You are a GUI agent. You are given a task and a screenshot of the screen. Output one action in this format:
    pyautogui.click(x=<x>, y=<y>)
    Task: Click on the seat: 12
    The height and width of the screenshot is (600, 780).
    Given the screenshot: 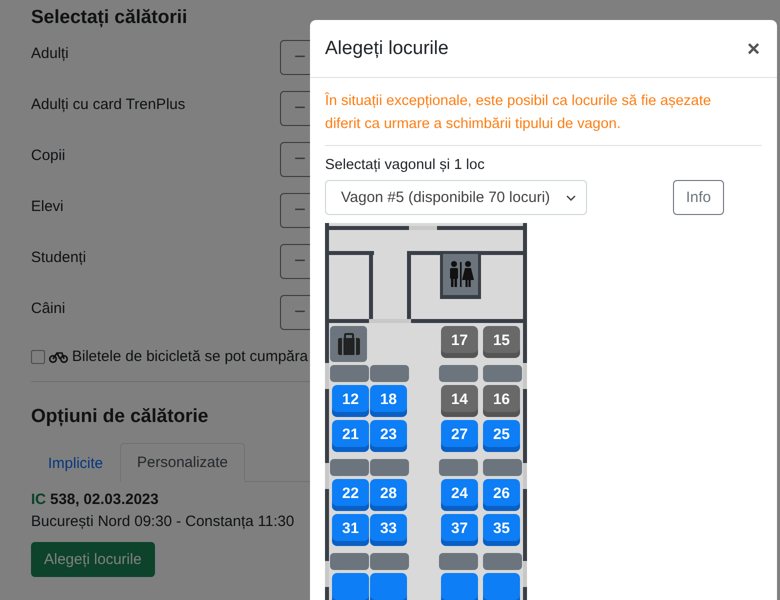 What is the action you would take?
    pyautogui.click(x=350, y=401)
    